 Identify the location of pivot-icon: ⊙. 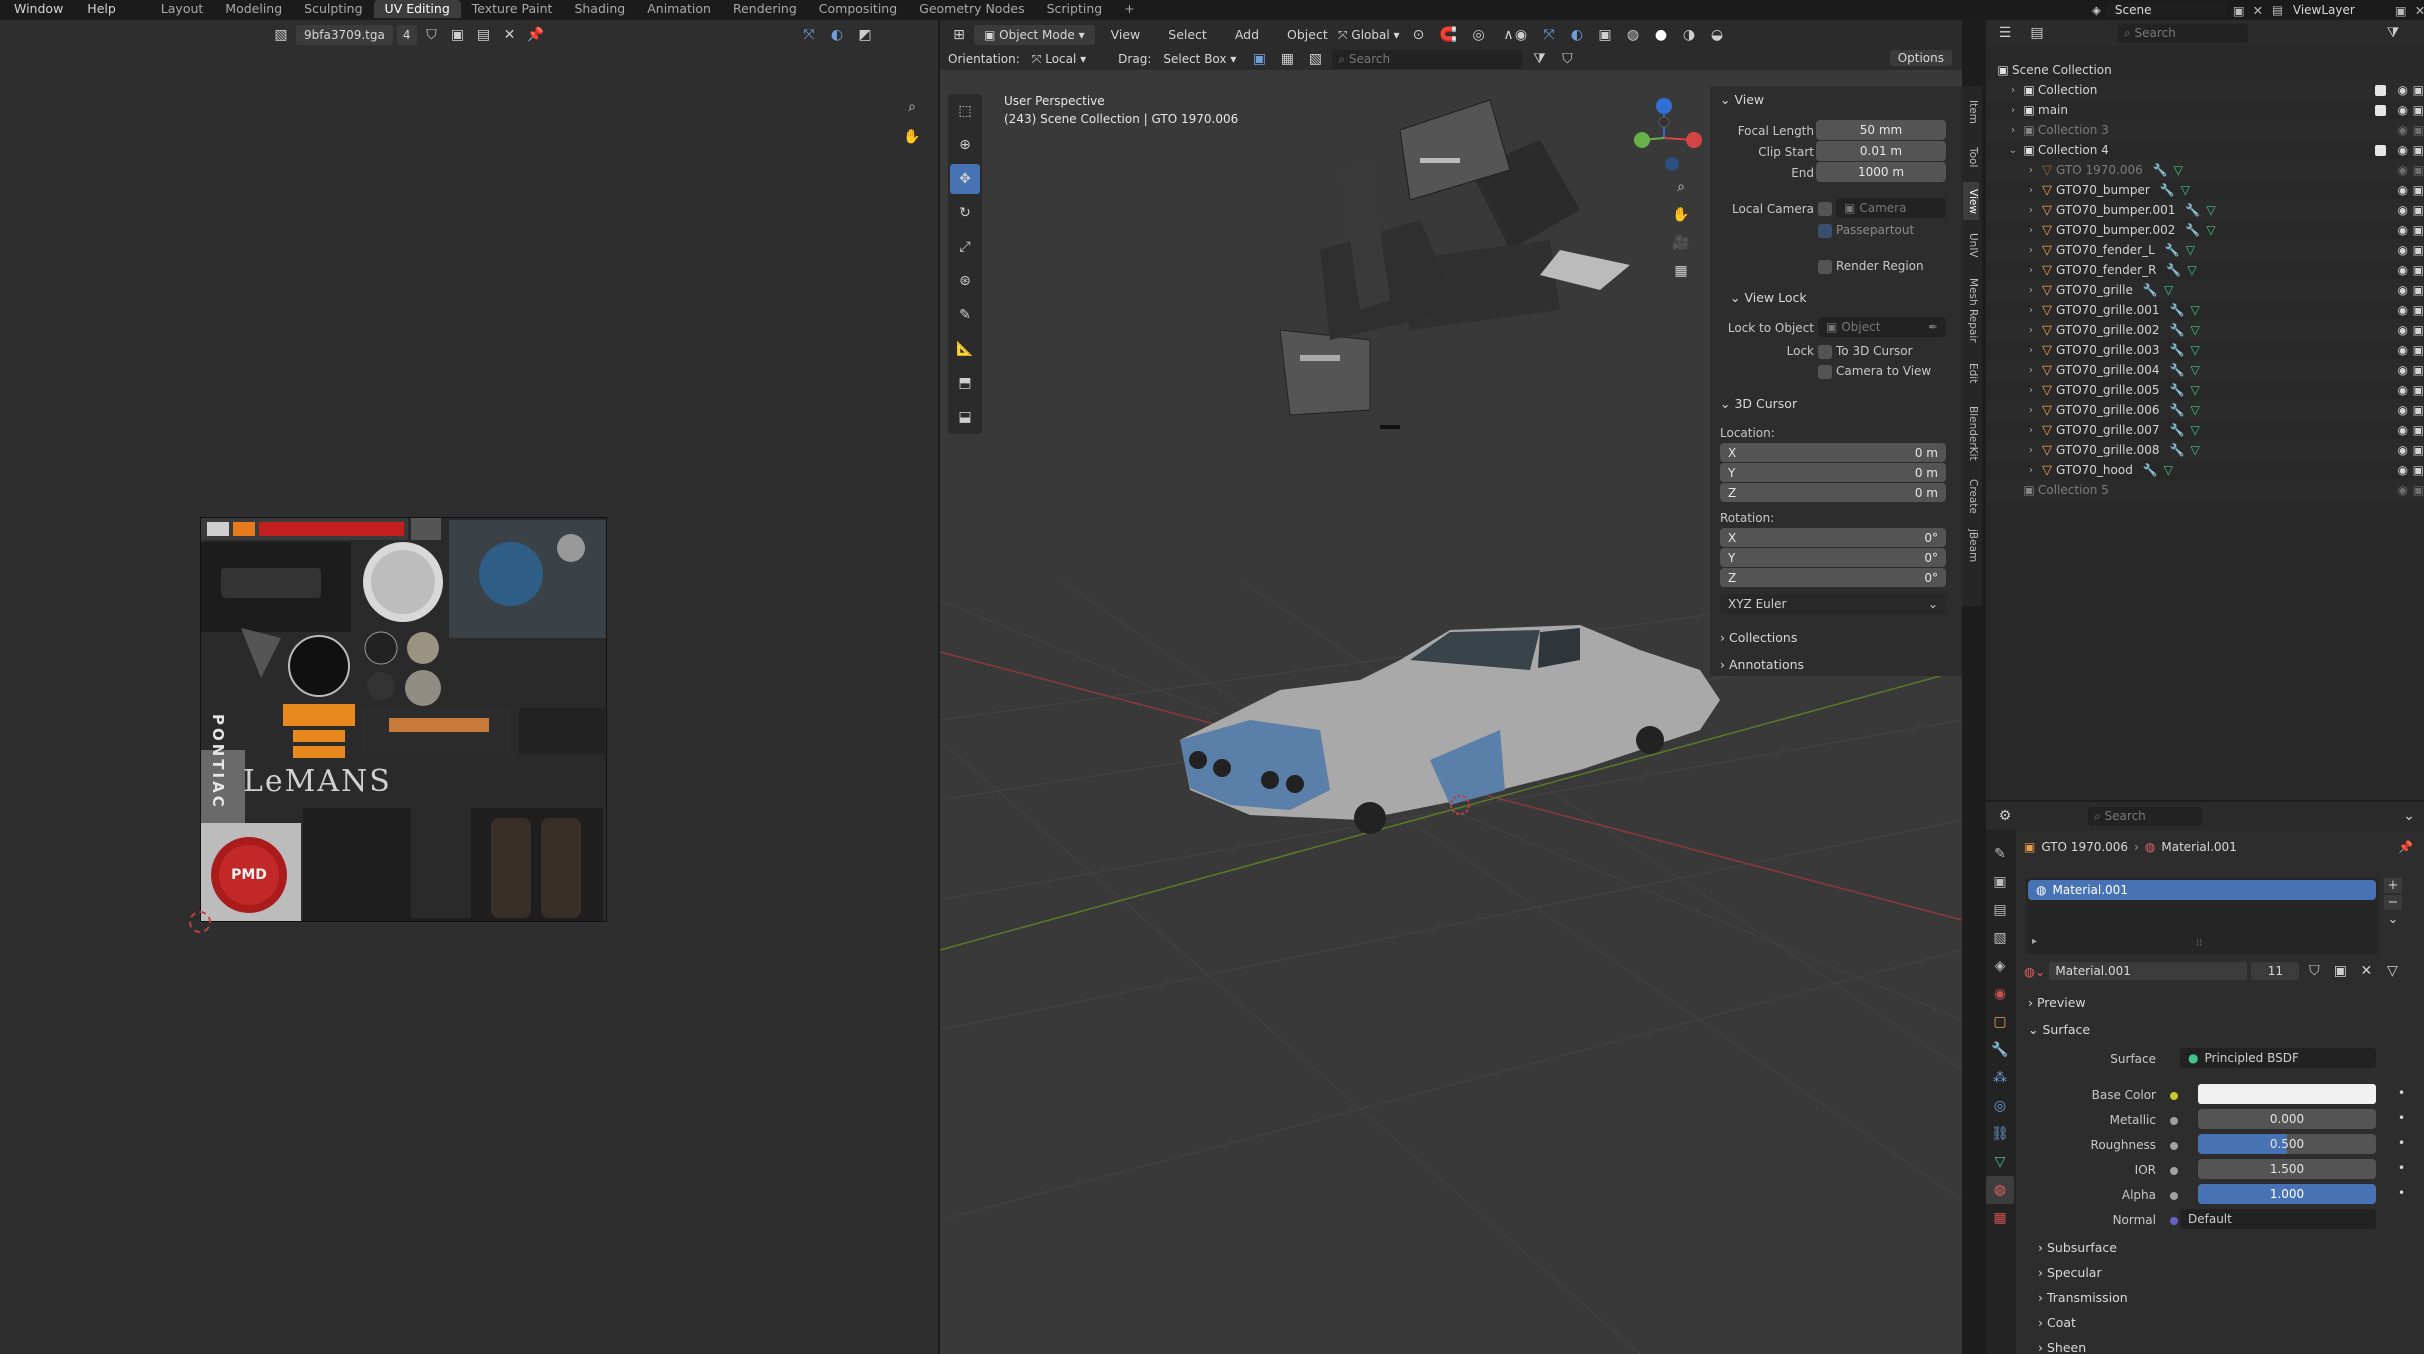
(1419, 35).